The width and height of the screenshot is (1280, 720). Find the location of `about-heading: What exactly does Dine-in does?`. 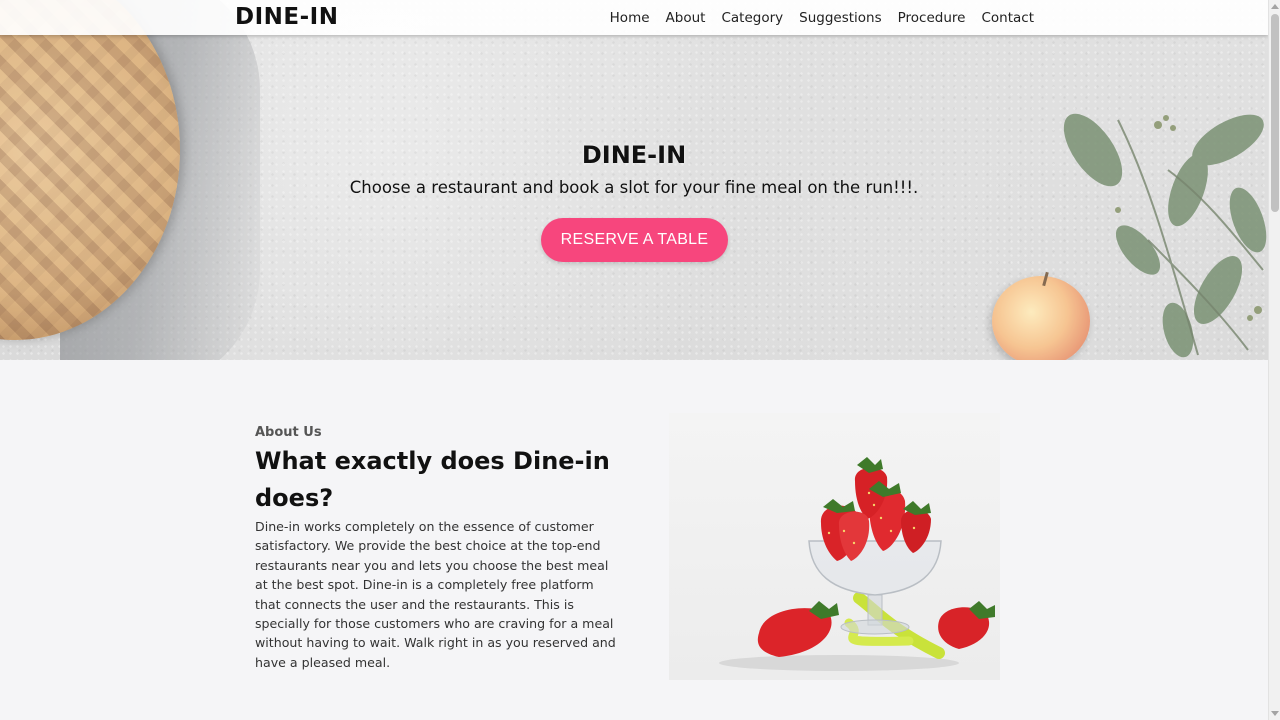

about-heading: What exactly does Dine-in does? is located at coordinates (432, 479).